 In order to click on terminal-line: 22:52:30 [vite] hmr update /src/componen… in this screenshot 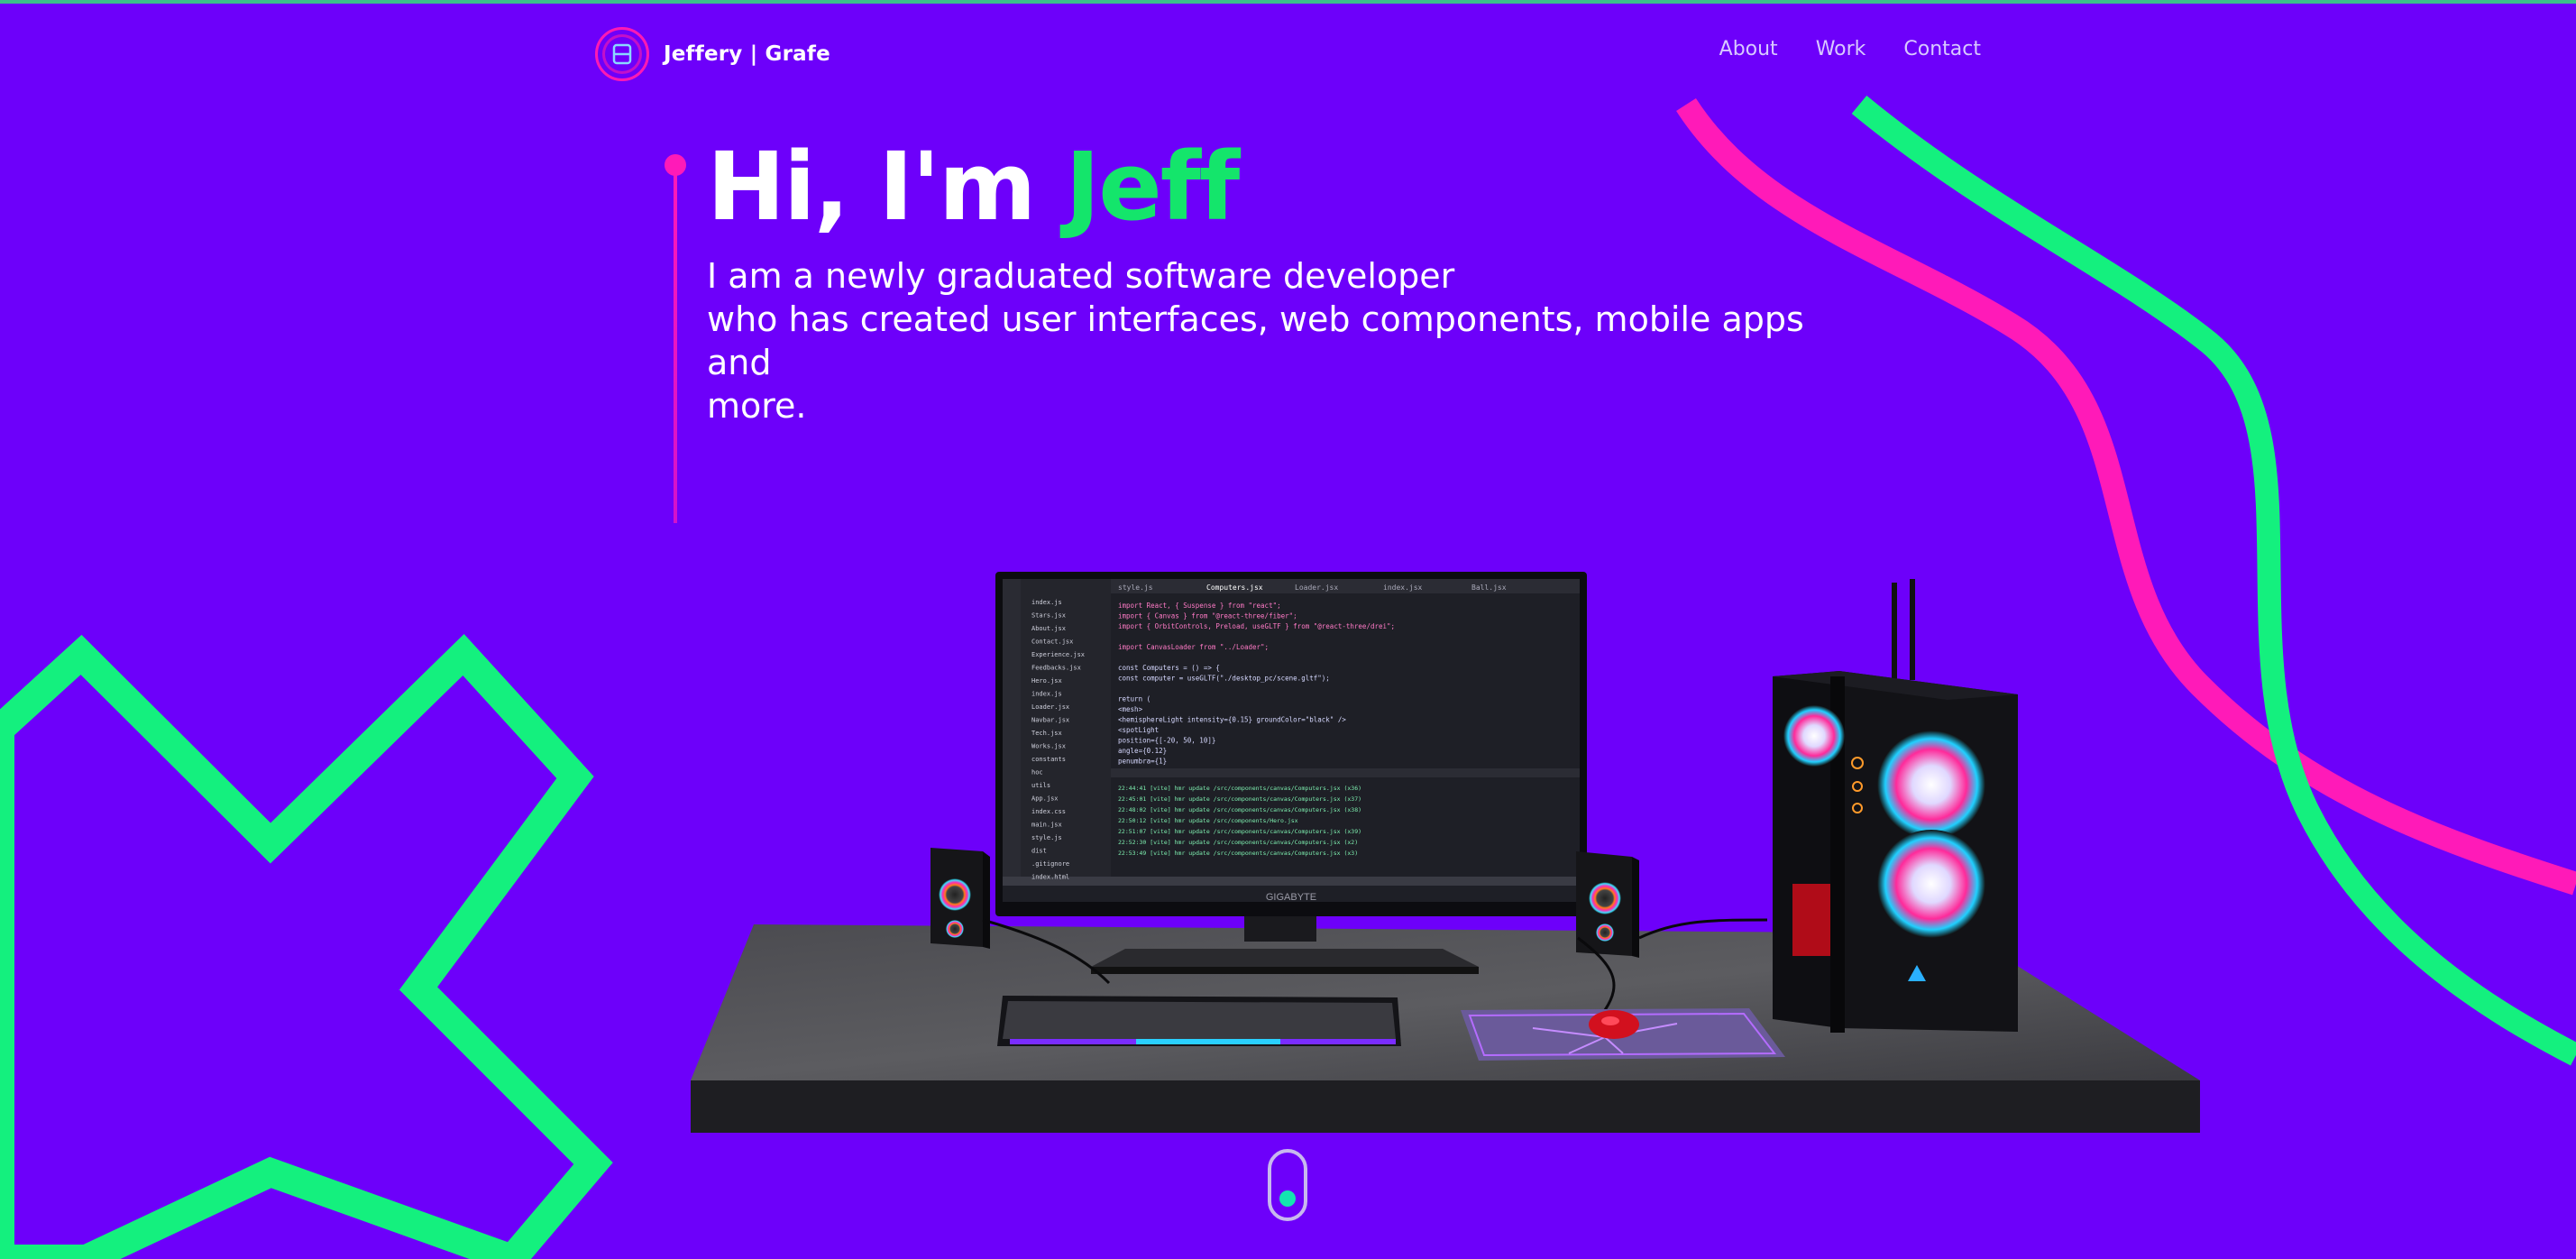, I will do `click(1238, 842)`.